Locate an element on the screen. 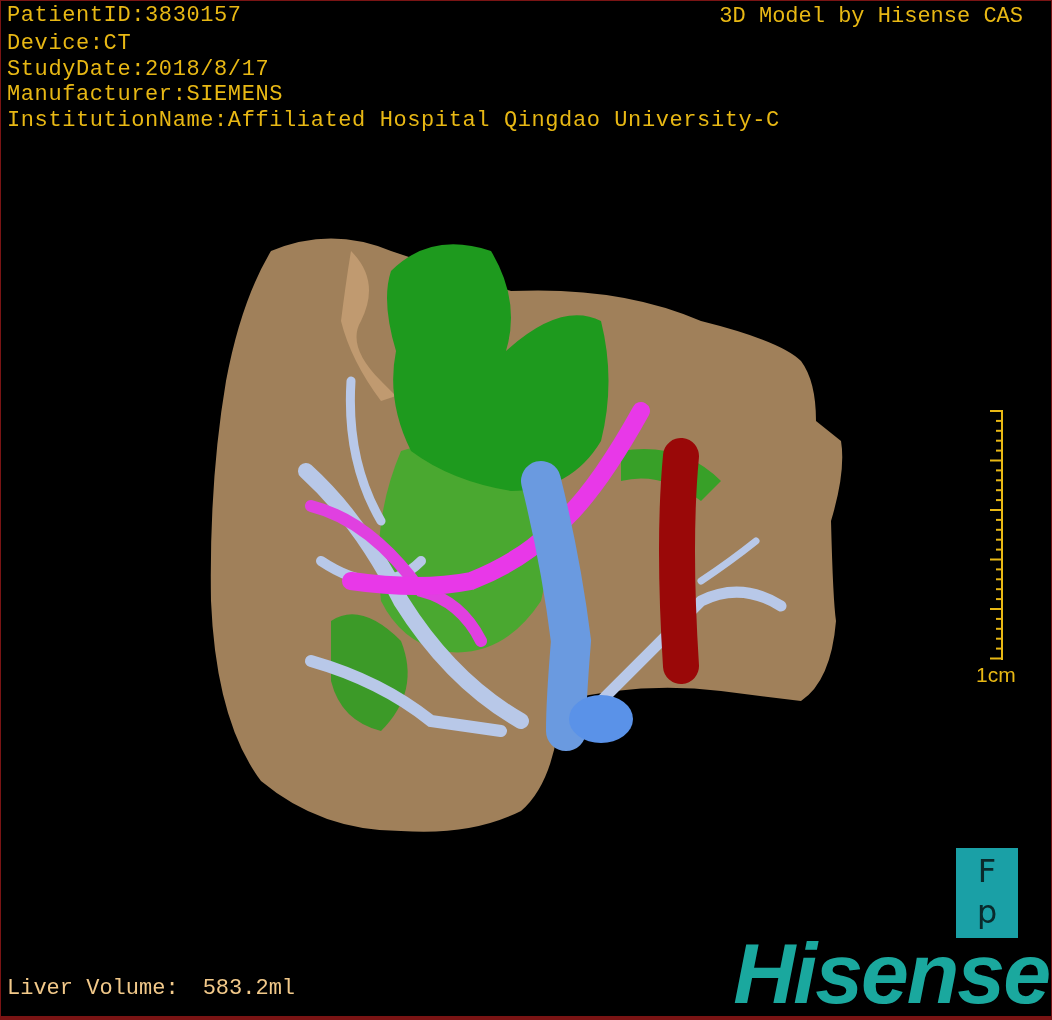 The width and height of the screenshot is (1052, 1020). volume-label: Liver Volume: is located at coordinates (93, 989).